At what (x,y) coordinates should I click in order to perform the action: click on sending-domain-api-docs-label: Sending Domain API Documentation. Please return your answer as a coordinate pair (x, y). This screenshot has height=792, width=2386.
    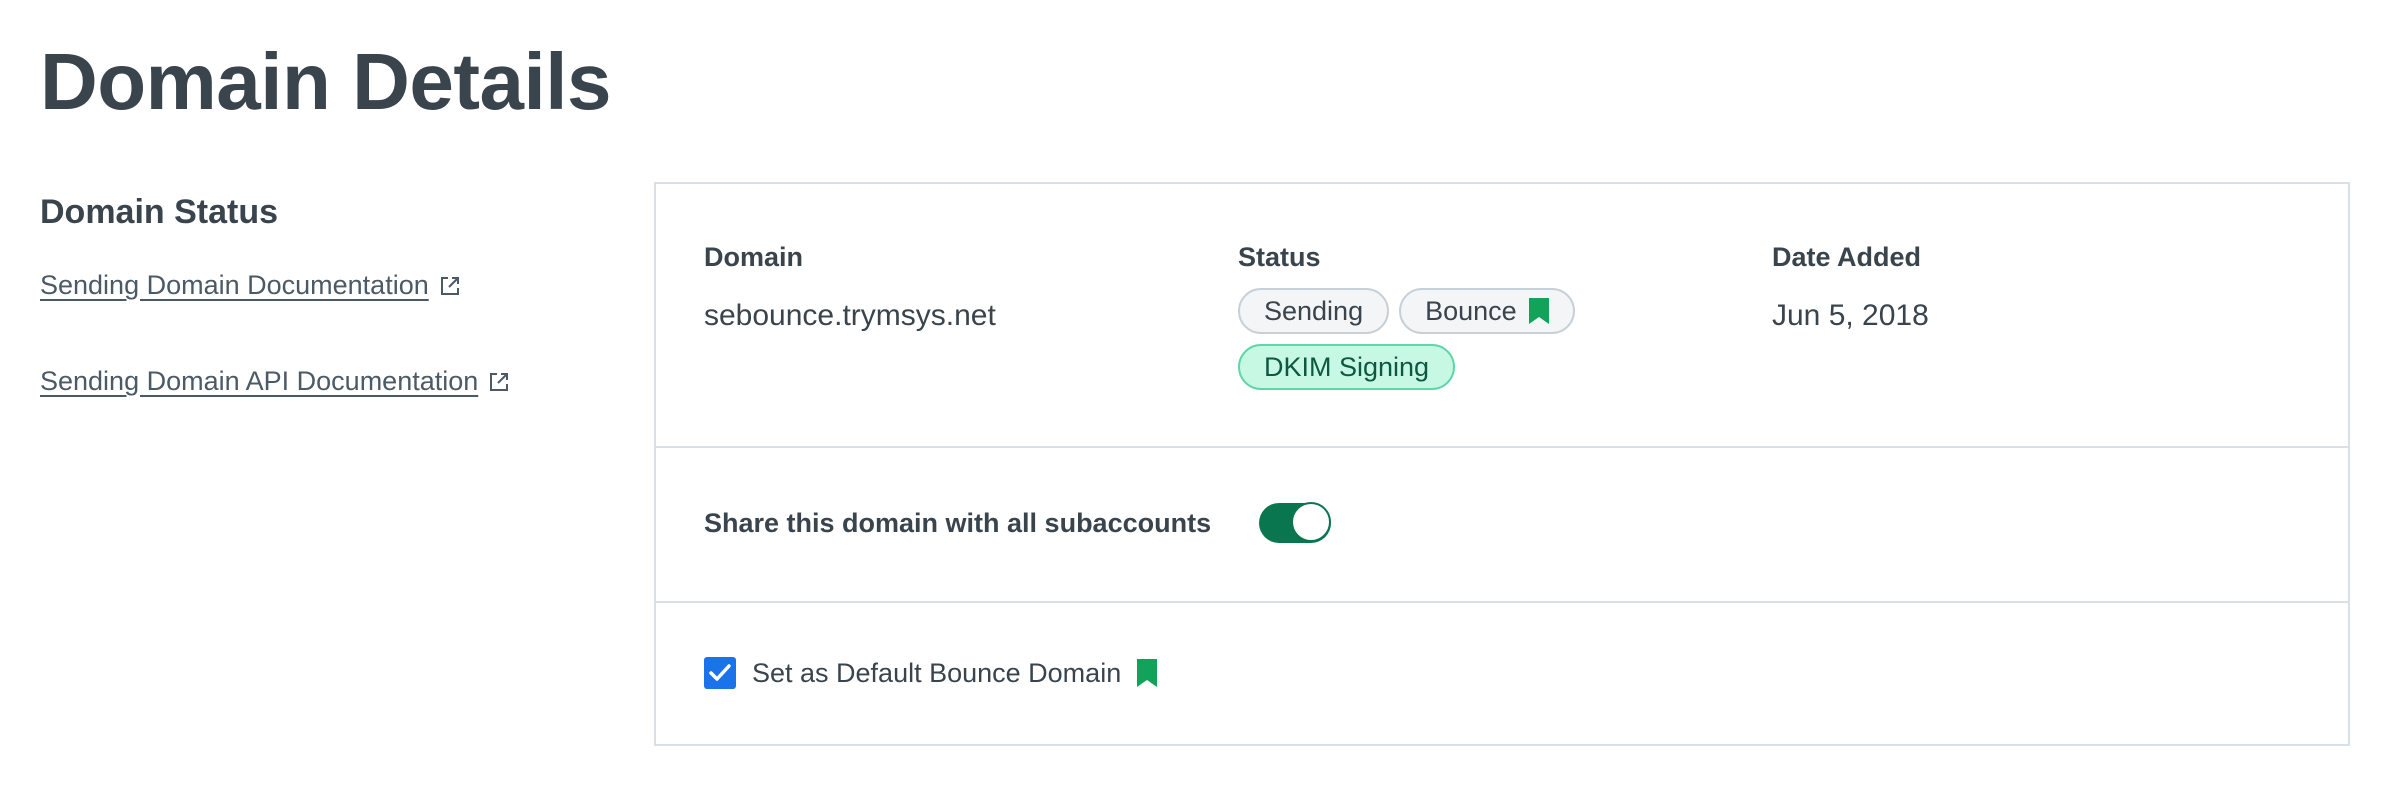
    Looking at the image, I should click on (259, 381).